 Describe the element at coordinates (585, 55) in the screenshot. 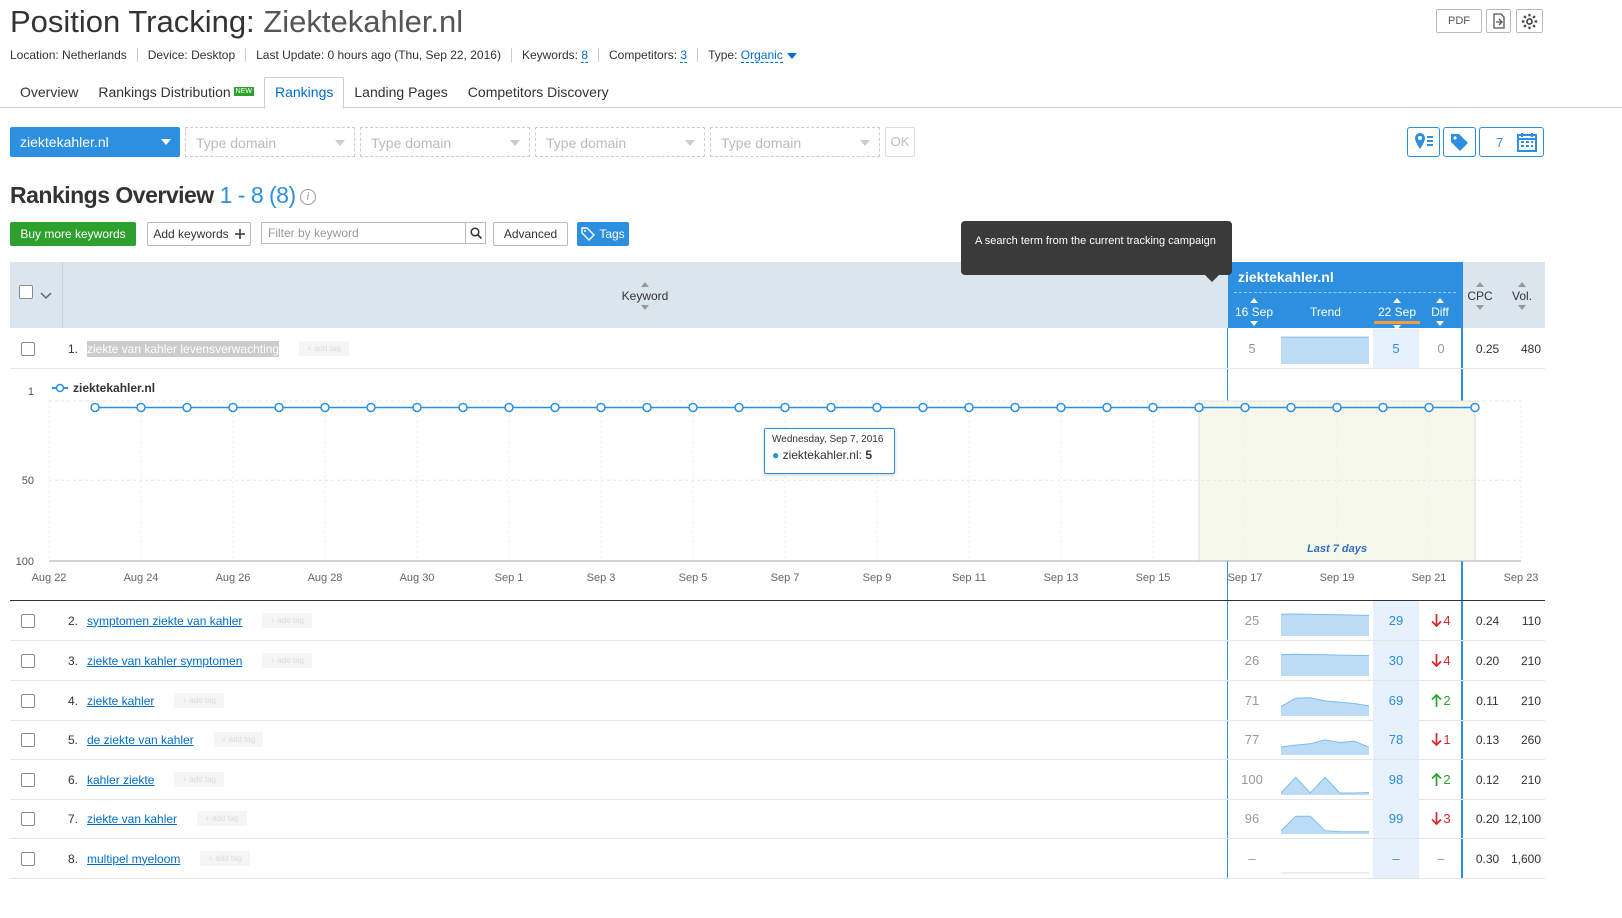

I see `keywords-count-link: 8` at that location.